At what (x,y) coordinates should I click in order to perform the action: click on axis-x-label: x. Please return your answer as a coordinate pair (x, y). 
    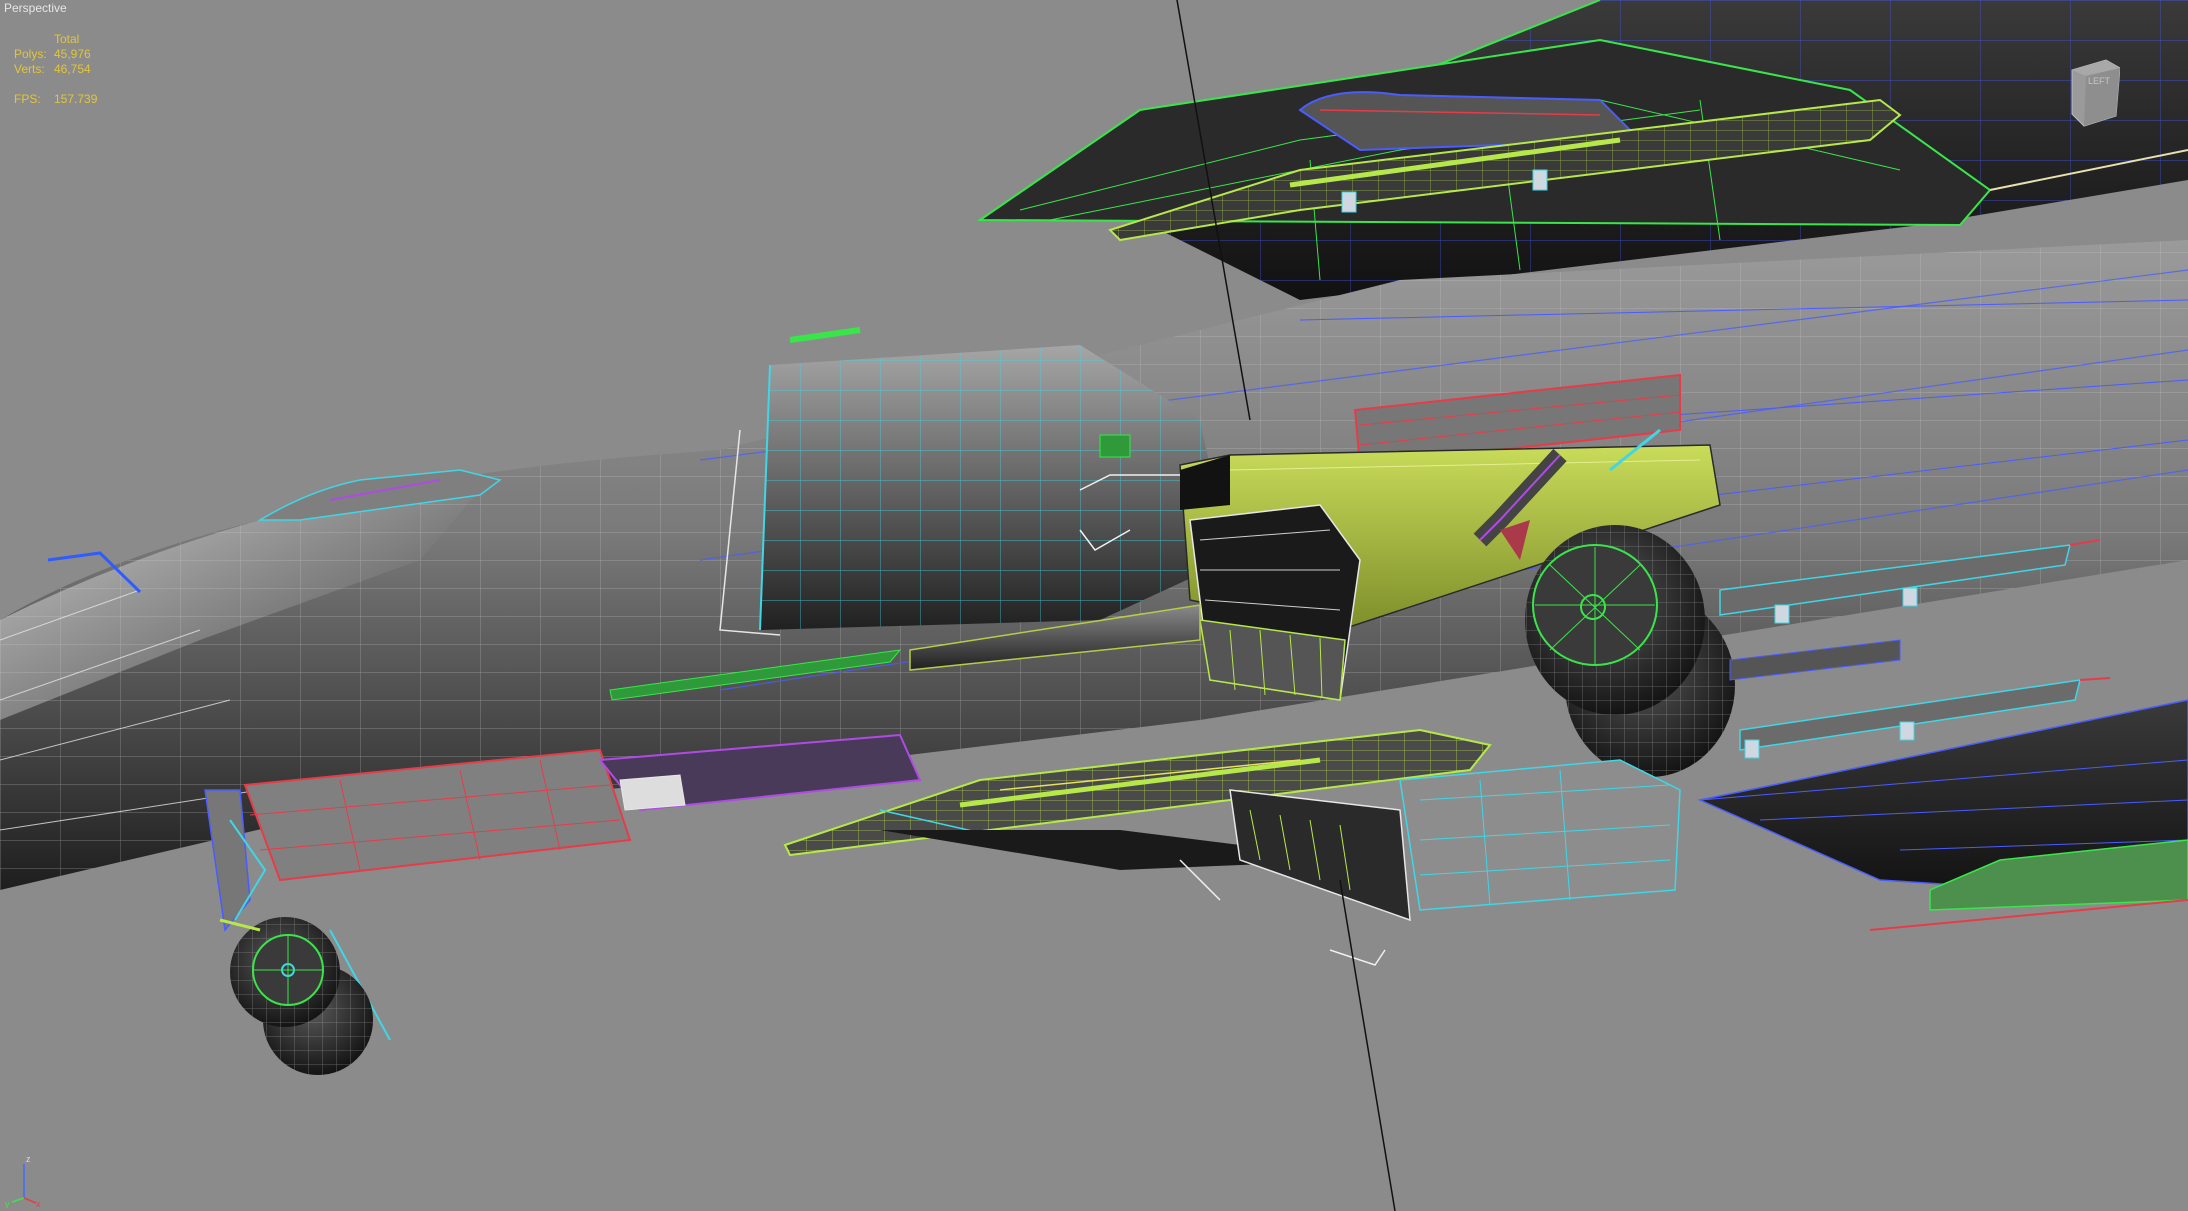
    Looking at the image, I should click on (38, 1203).